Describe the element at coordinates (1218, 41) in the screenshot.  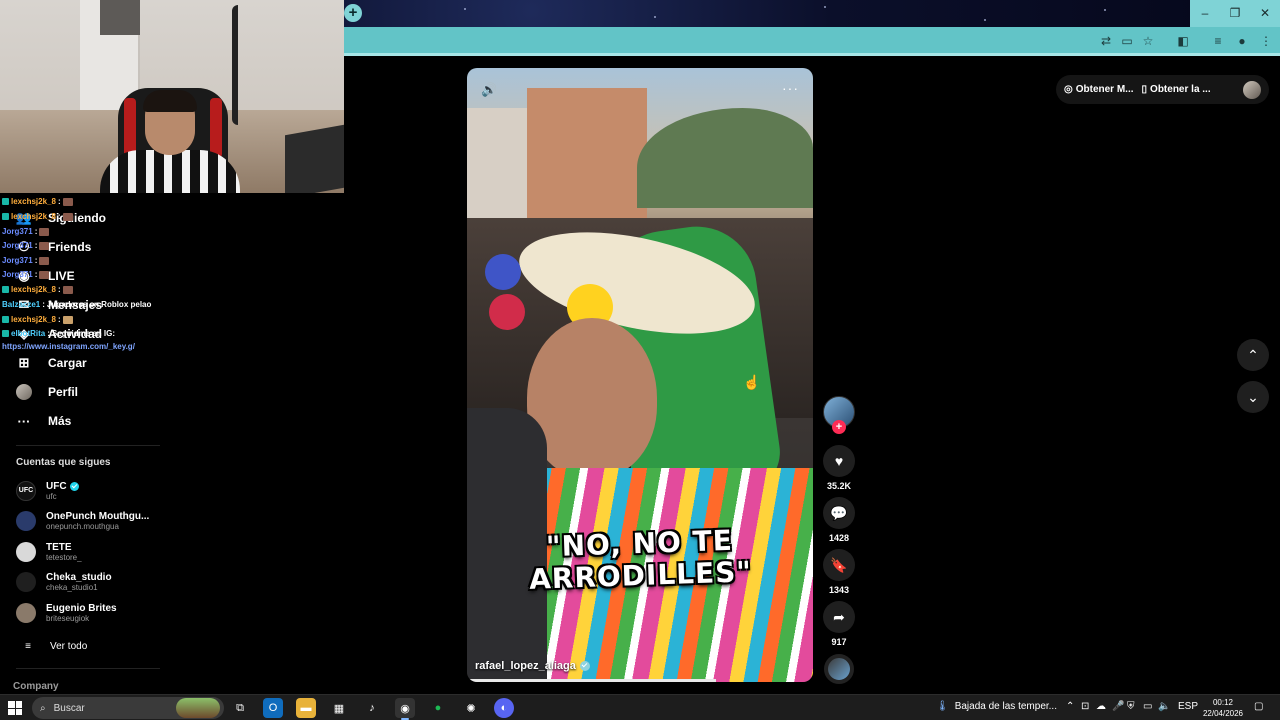
I see `reading-list-icon: ≡` at that location.